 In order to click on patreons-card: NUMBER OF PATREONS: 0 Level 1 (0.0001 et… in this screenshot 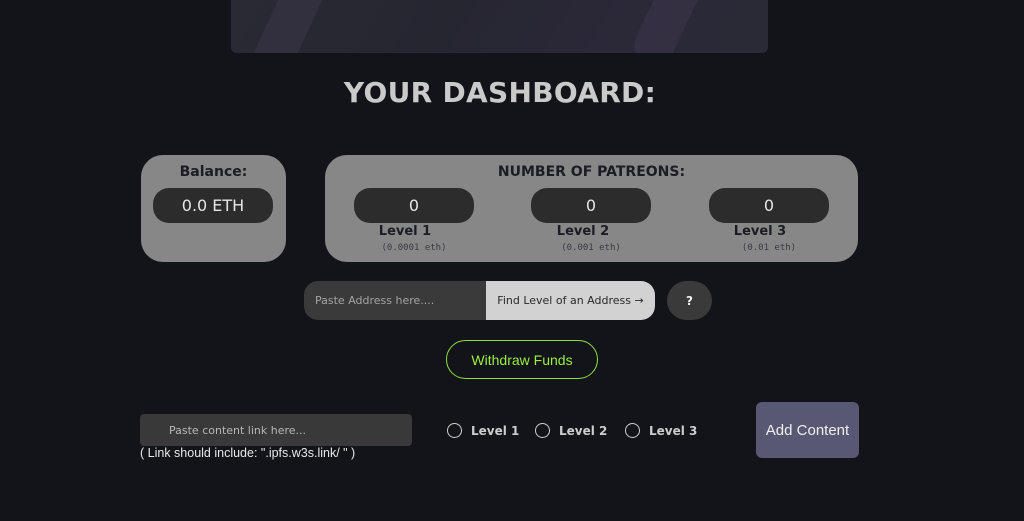, I will do `click(591, 208)`.